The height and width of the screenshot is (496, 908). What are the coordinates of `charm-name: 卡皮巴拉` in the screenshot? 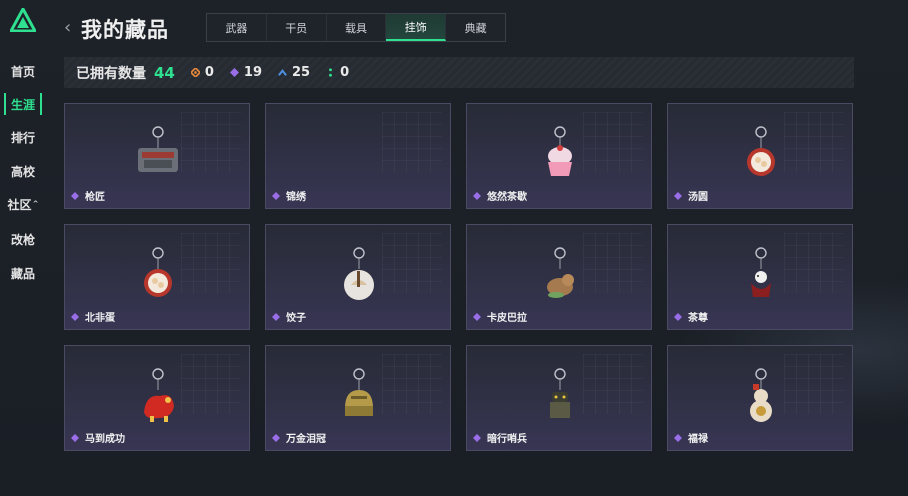 It's located at (507, 318).